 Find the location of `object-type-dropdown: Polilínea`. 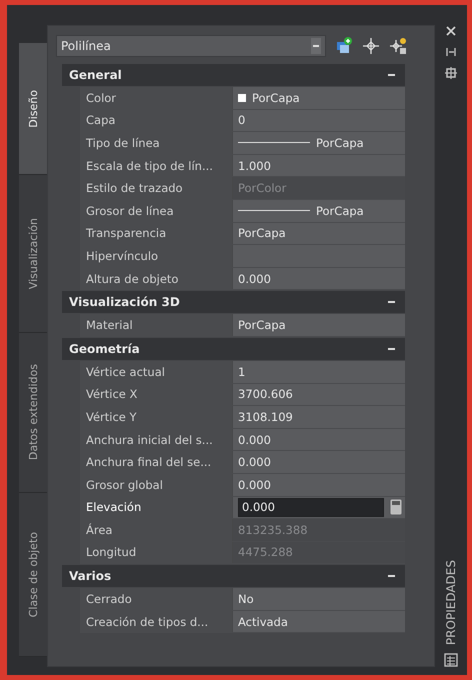

object-type-dropdown: Polilínea is located at coordinates (191, 46).